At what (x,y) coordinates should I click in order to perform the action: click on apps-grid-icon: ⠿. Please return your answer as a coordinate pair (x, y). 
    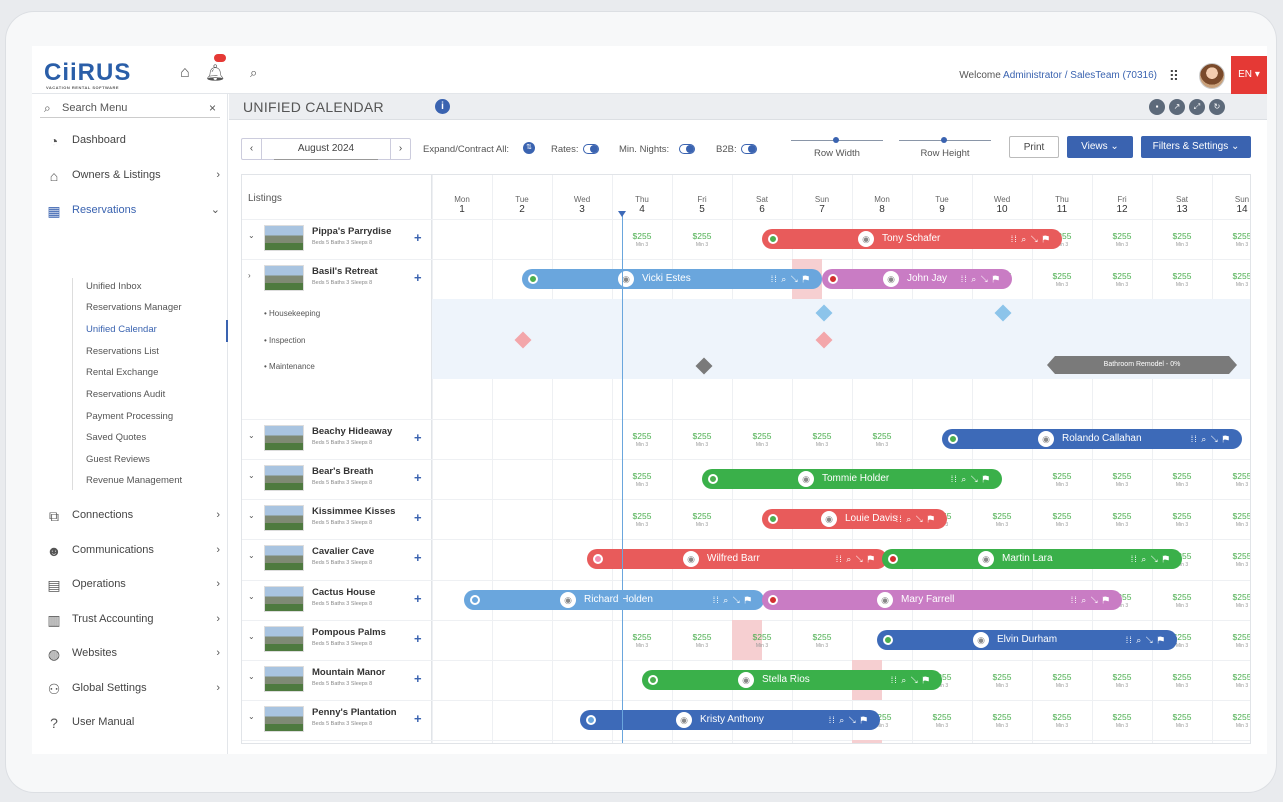
    Looking at the image, I should click on (1174, 76).